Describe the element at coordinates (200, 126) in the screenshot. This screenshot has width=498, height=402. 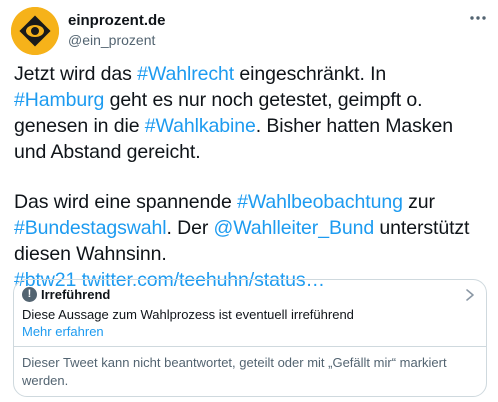
I see `hashtag-link: #Wahlkabine` at that location.